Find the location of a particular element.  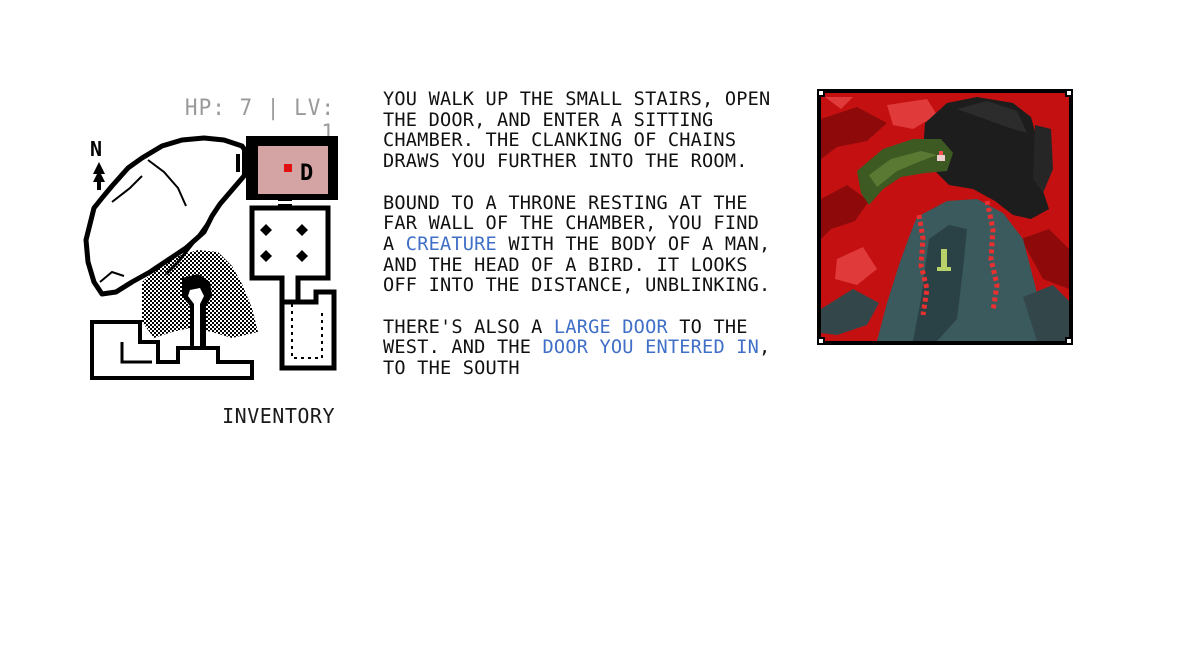

player-position-icon is located at coordinates (288, 168).